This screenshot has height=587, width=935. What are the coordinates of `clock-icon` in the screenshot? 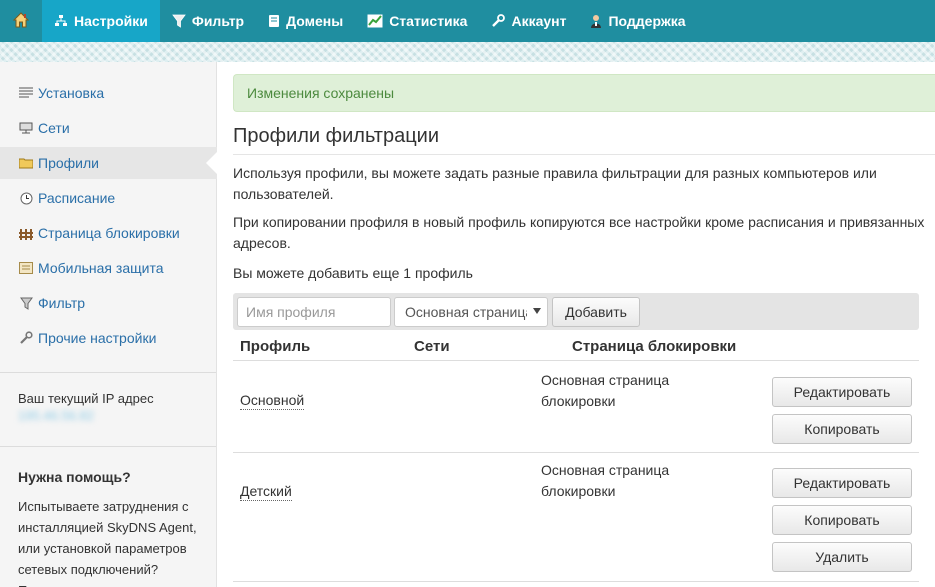 It's located at (26, 198).